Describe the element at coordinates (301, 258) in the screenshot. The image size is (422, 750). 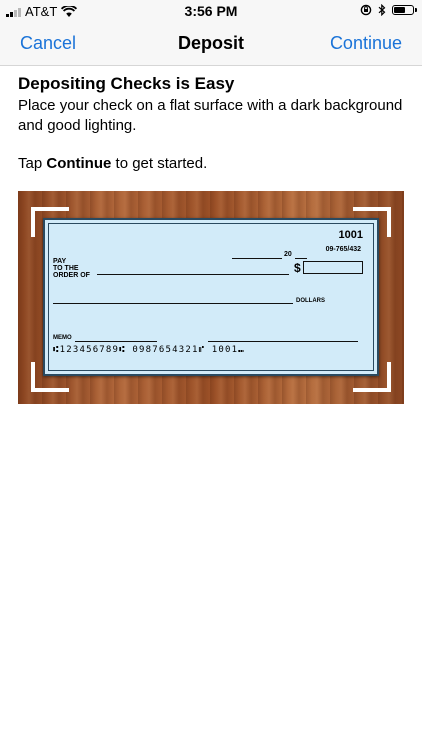
I see `date-line-end` at that location.